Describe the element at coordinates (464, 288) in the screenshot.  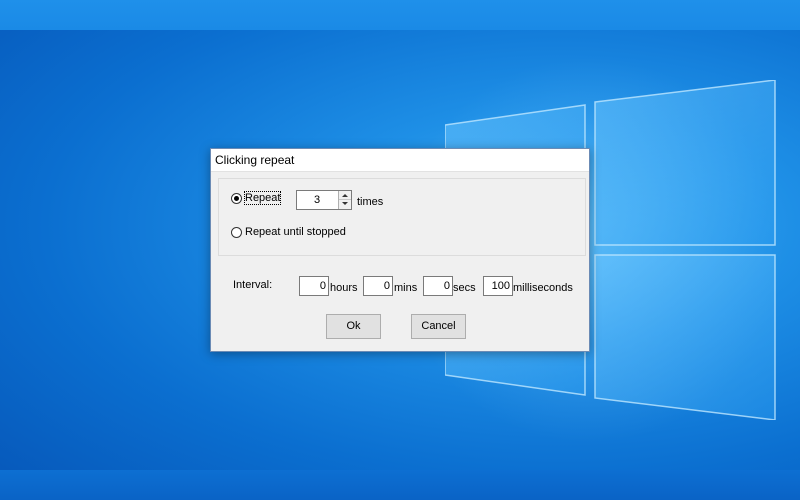
I see `secs-label: secs` at that location.